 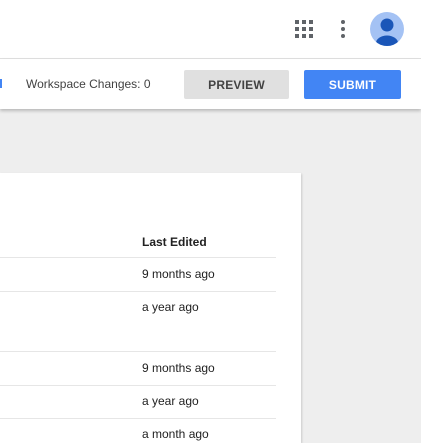 I want to click on account-avatar-icon, so click(x=387, y=29).